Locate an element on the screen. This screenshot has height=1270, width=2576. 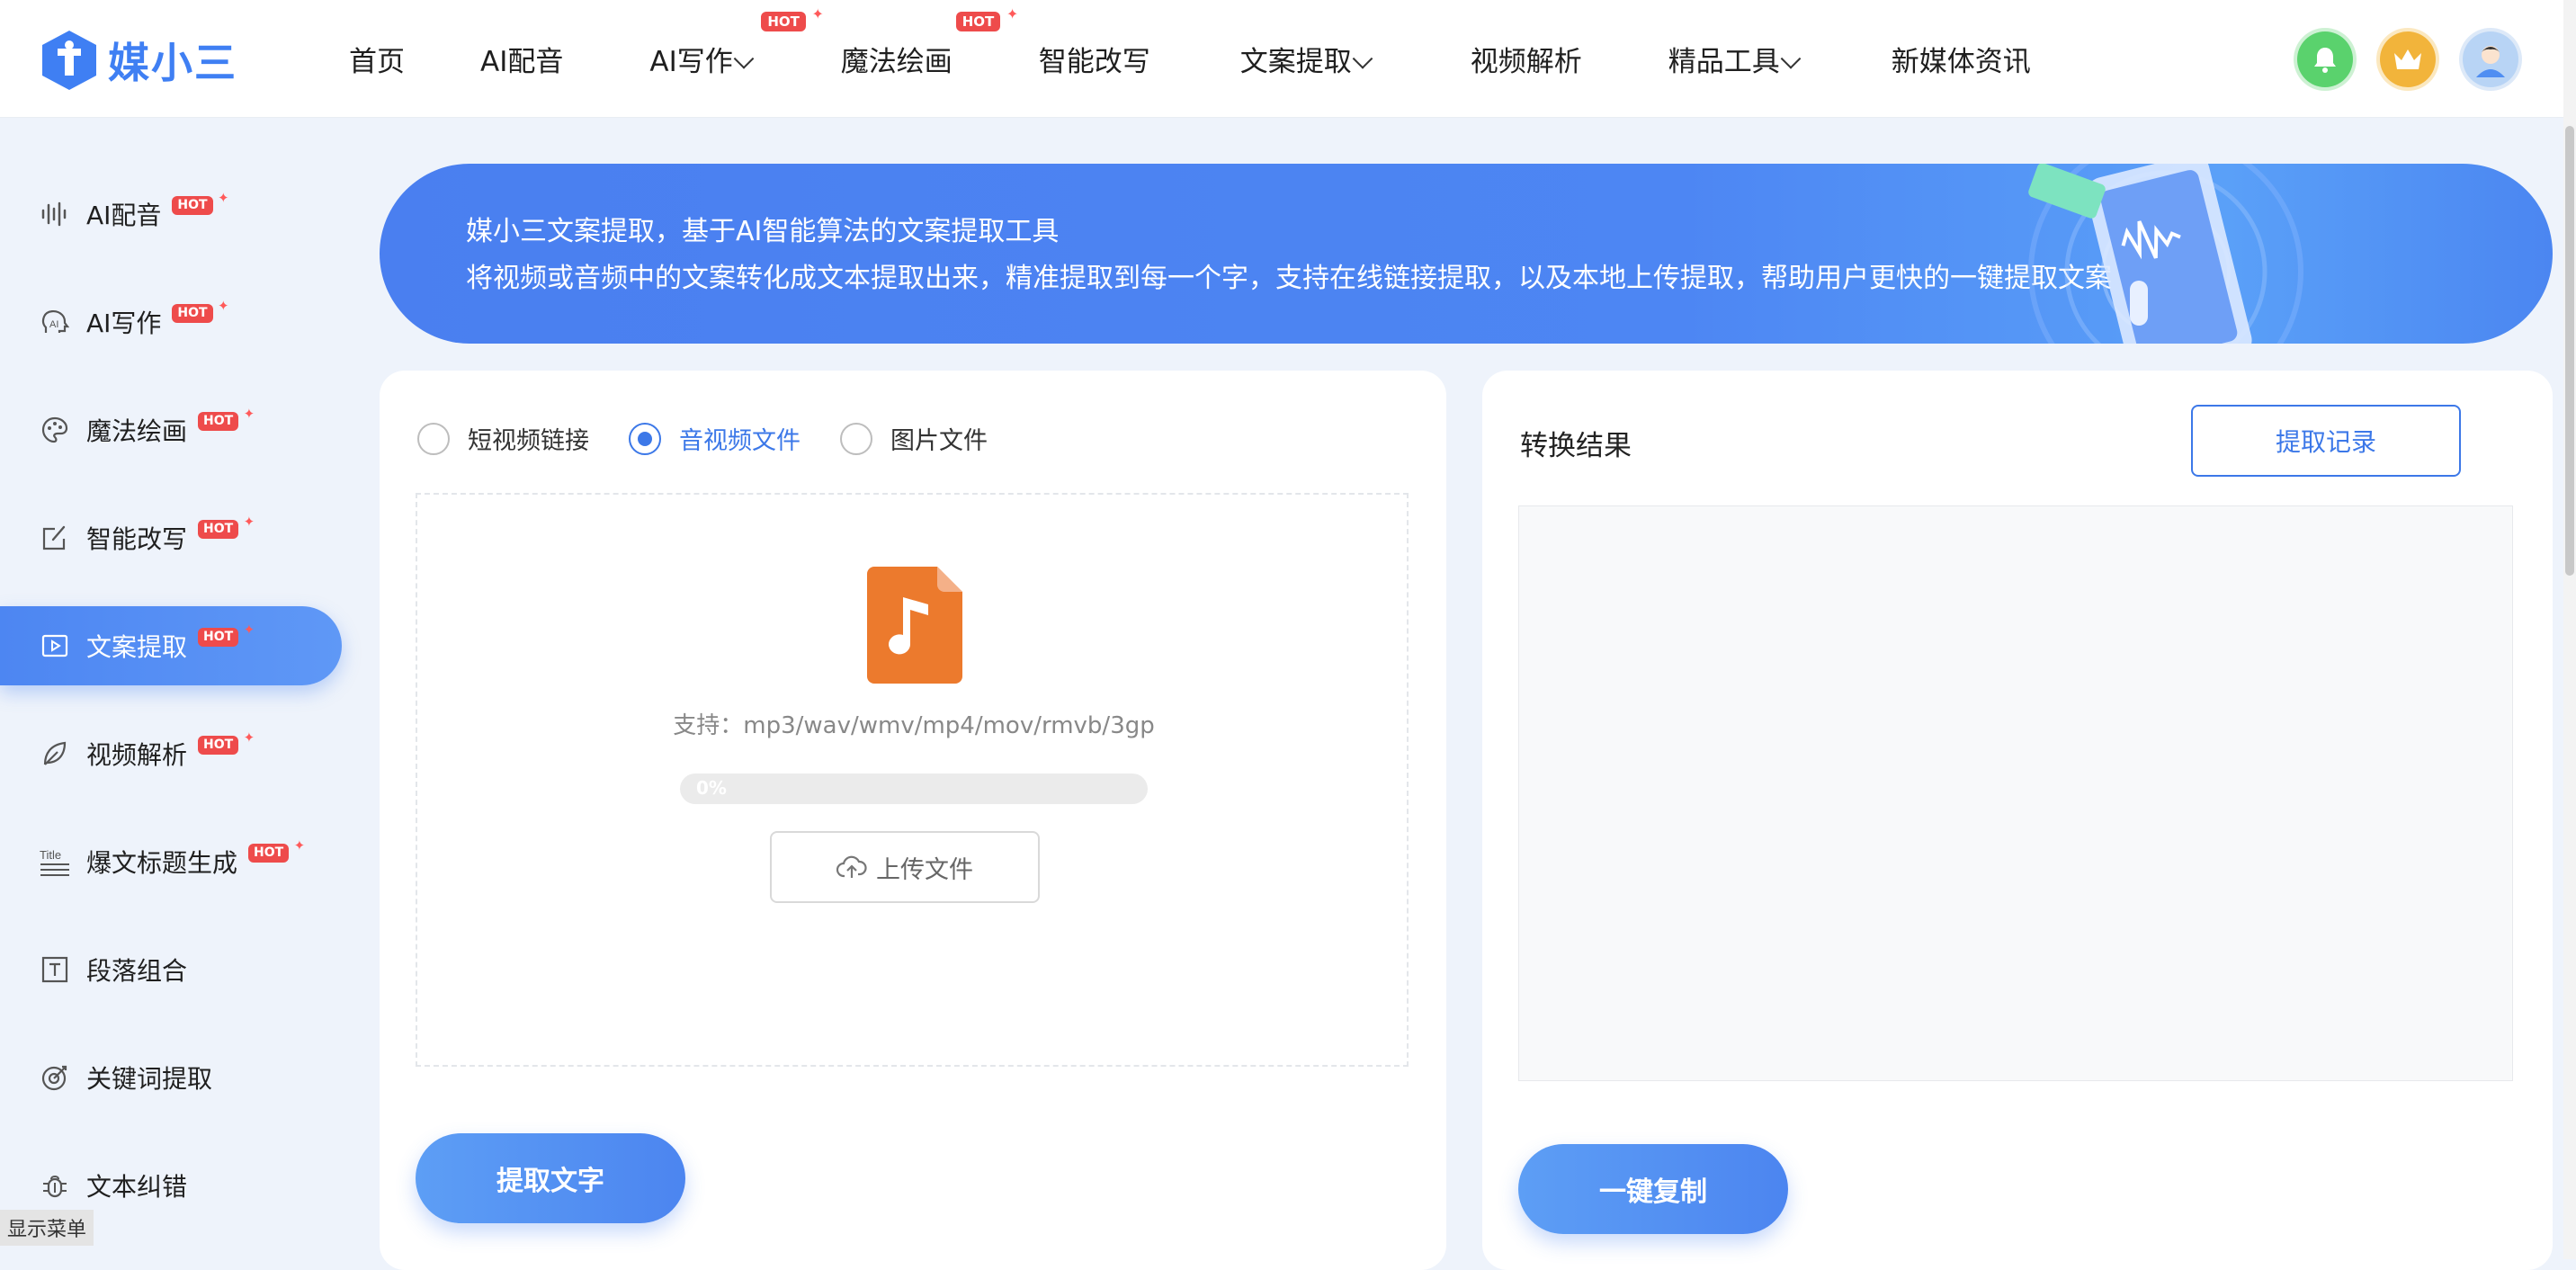
nav-label: 文案提取 is located at coordinates (1295, 62).